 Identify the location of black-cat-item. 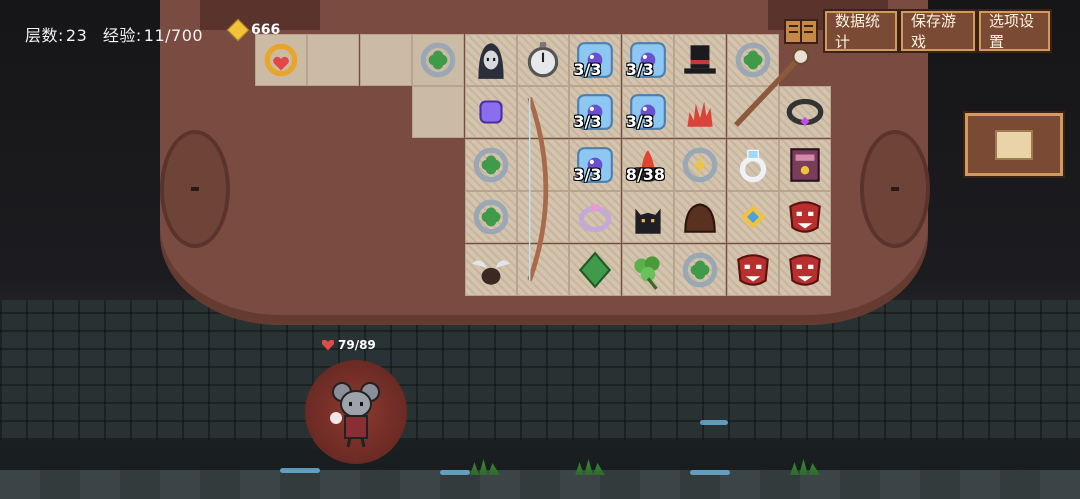
(648, 217).